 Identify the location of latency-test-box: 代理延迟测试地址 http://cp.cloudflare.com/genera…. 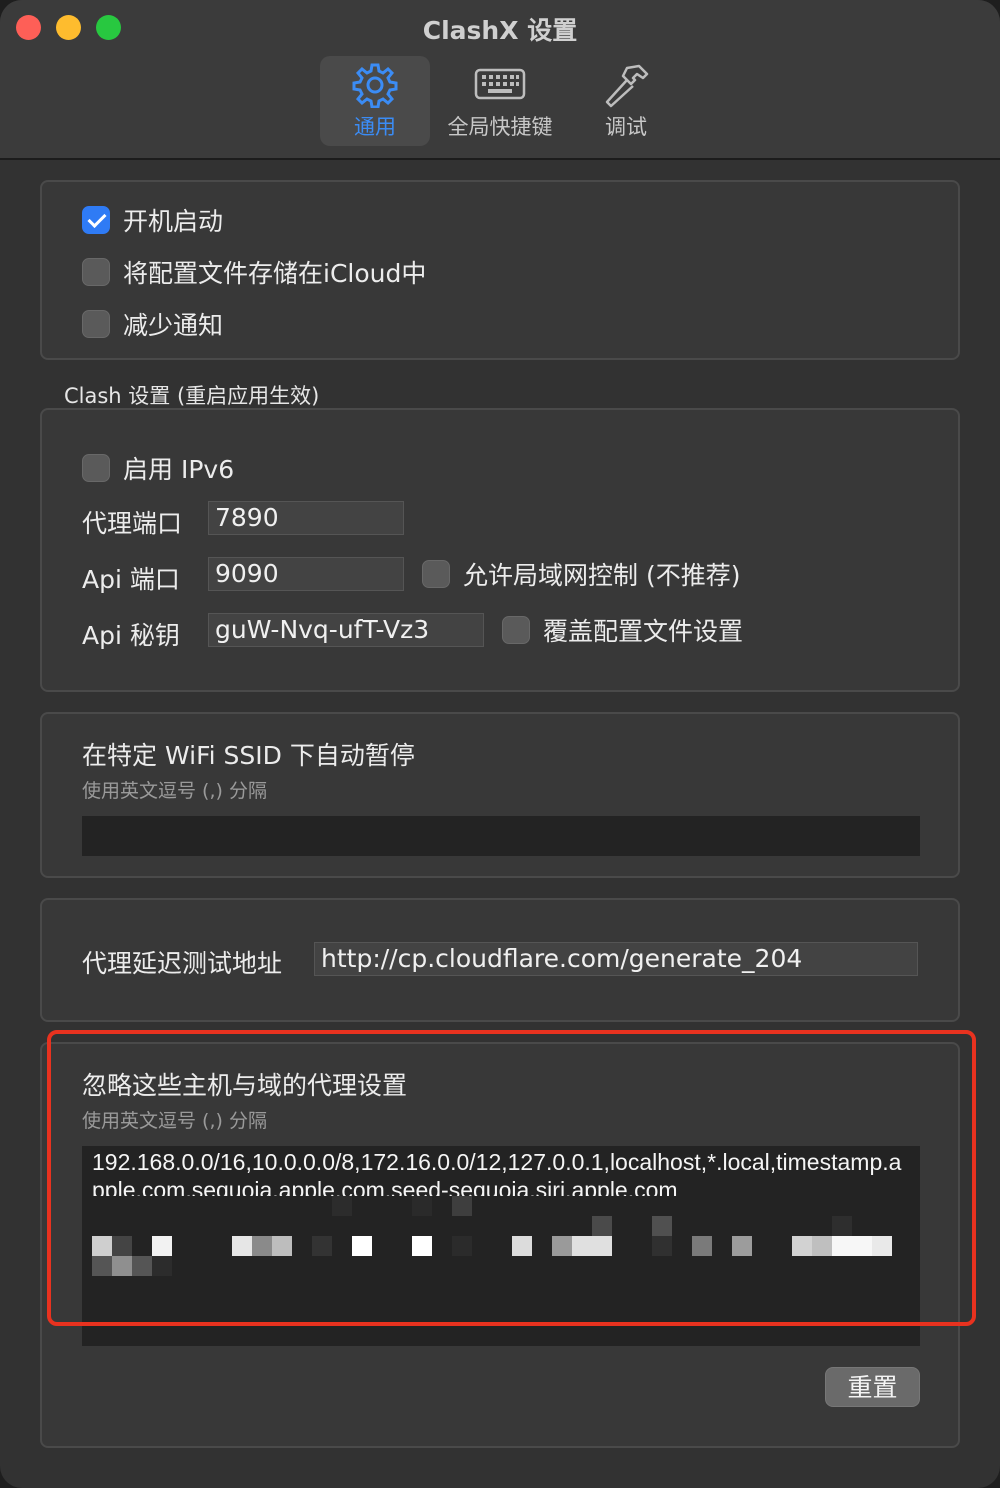
(500, 960).